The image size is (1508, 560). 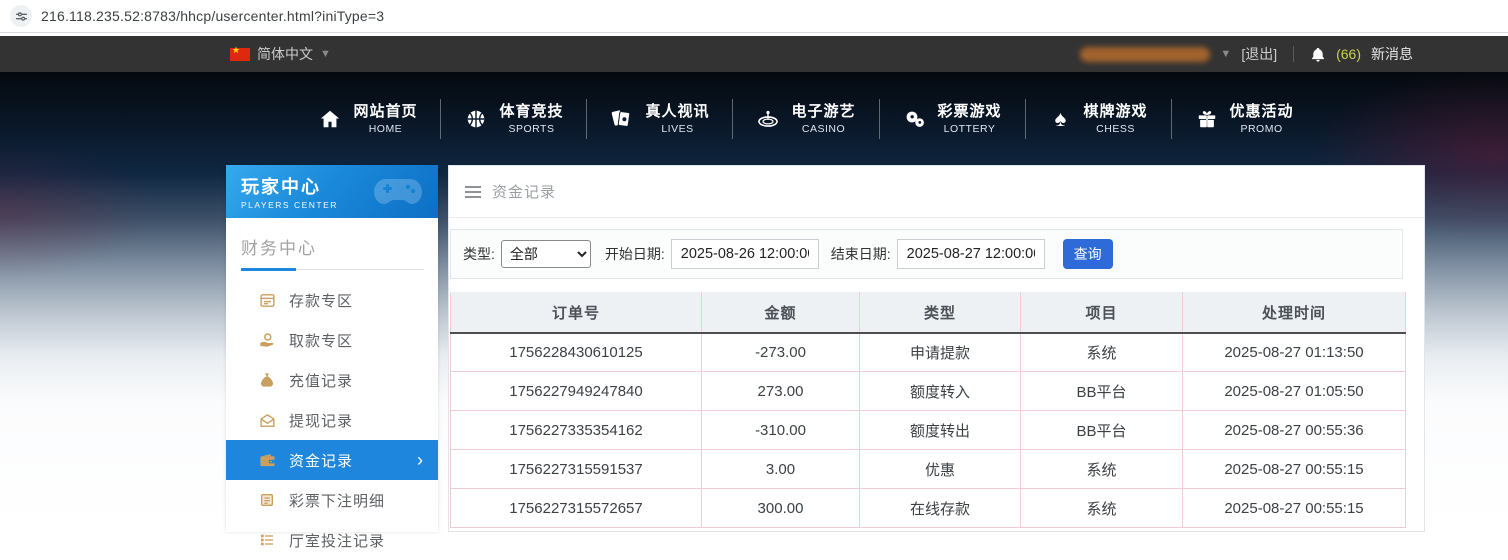 I want to click on col-order-id: 订单号, so click(x=576, y=313).